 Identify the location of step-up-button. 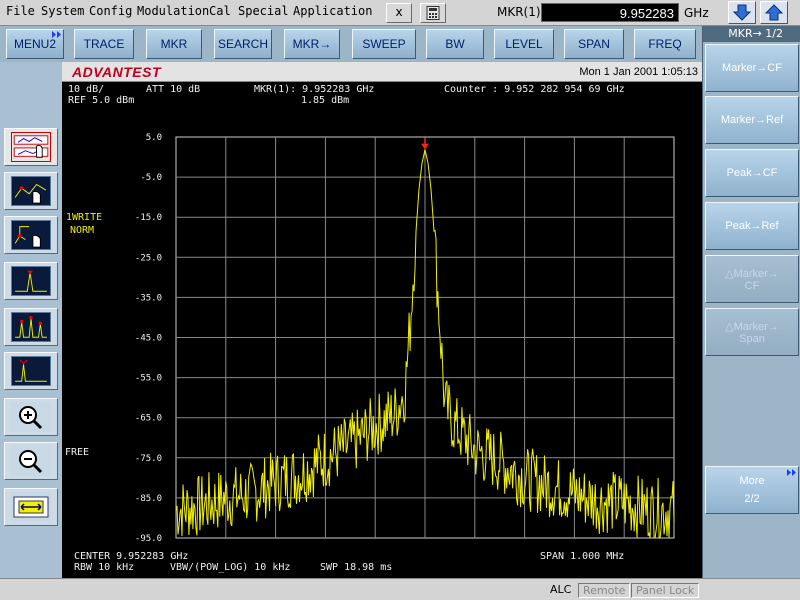
(774, 12).